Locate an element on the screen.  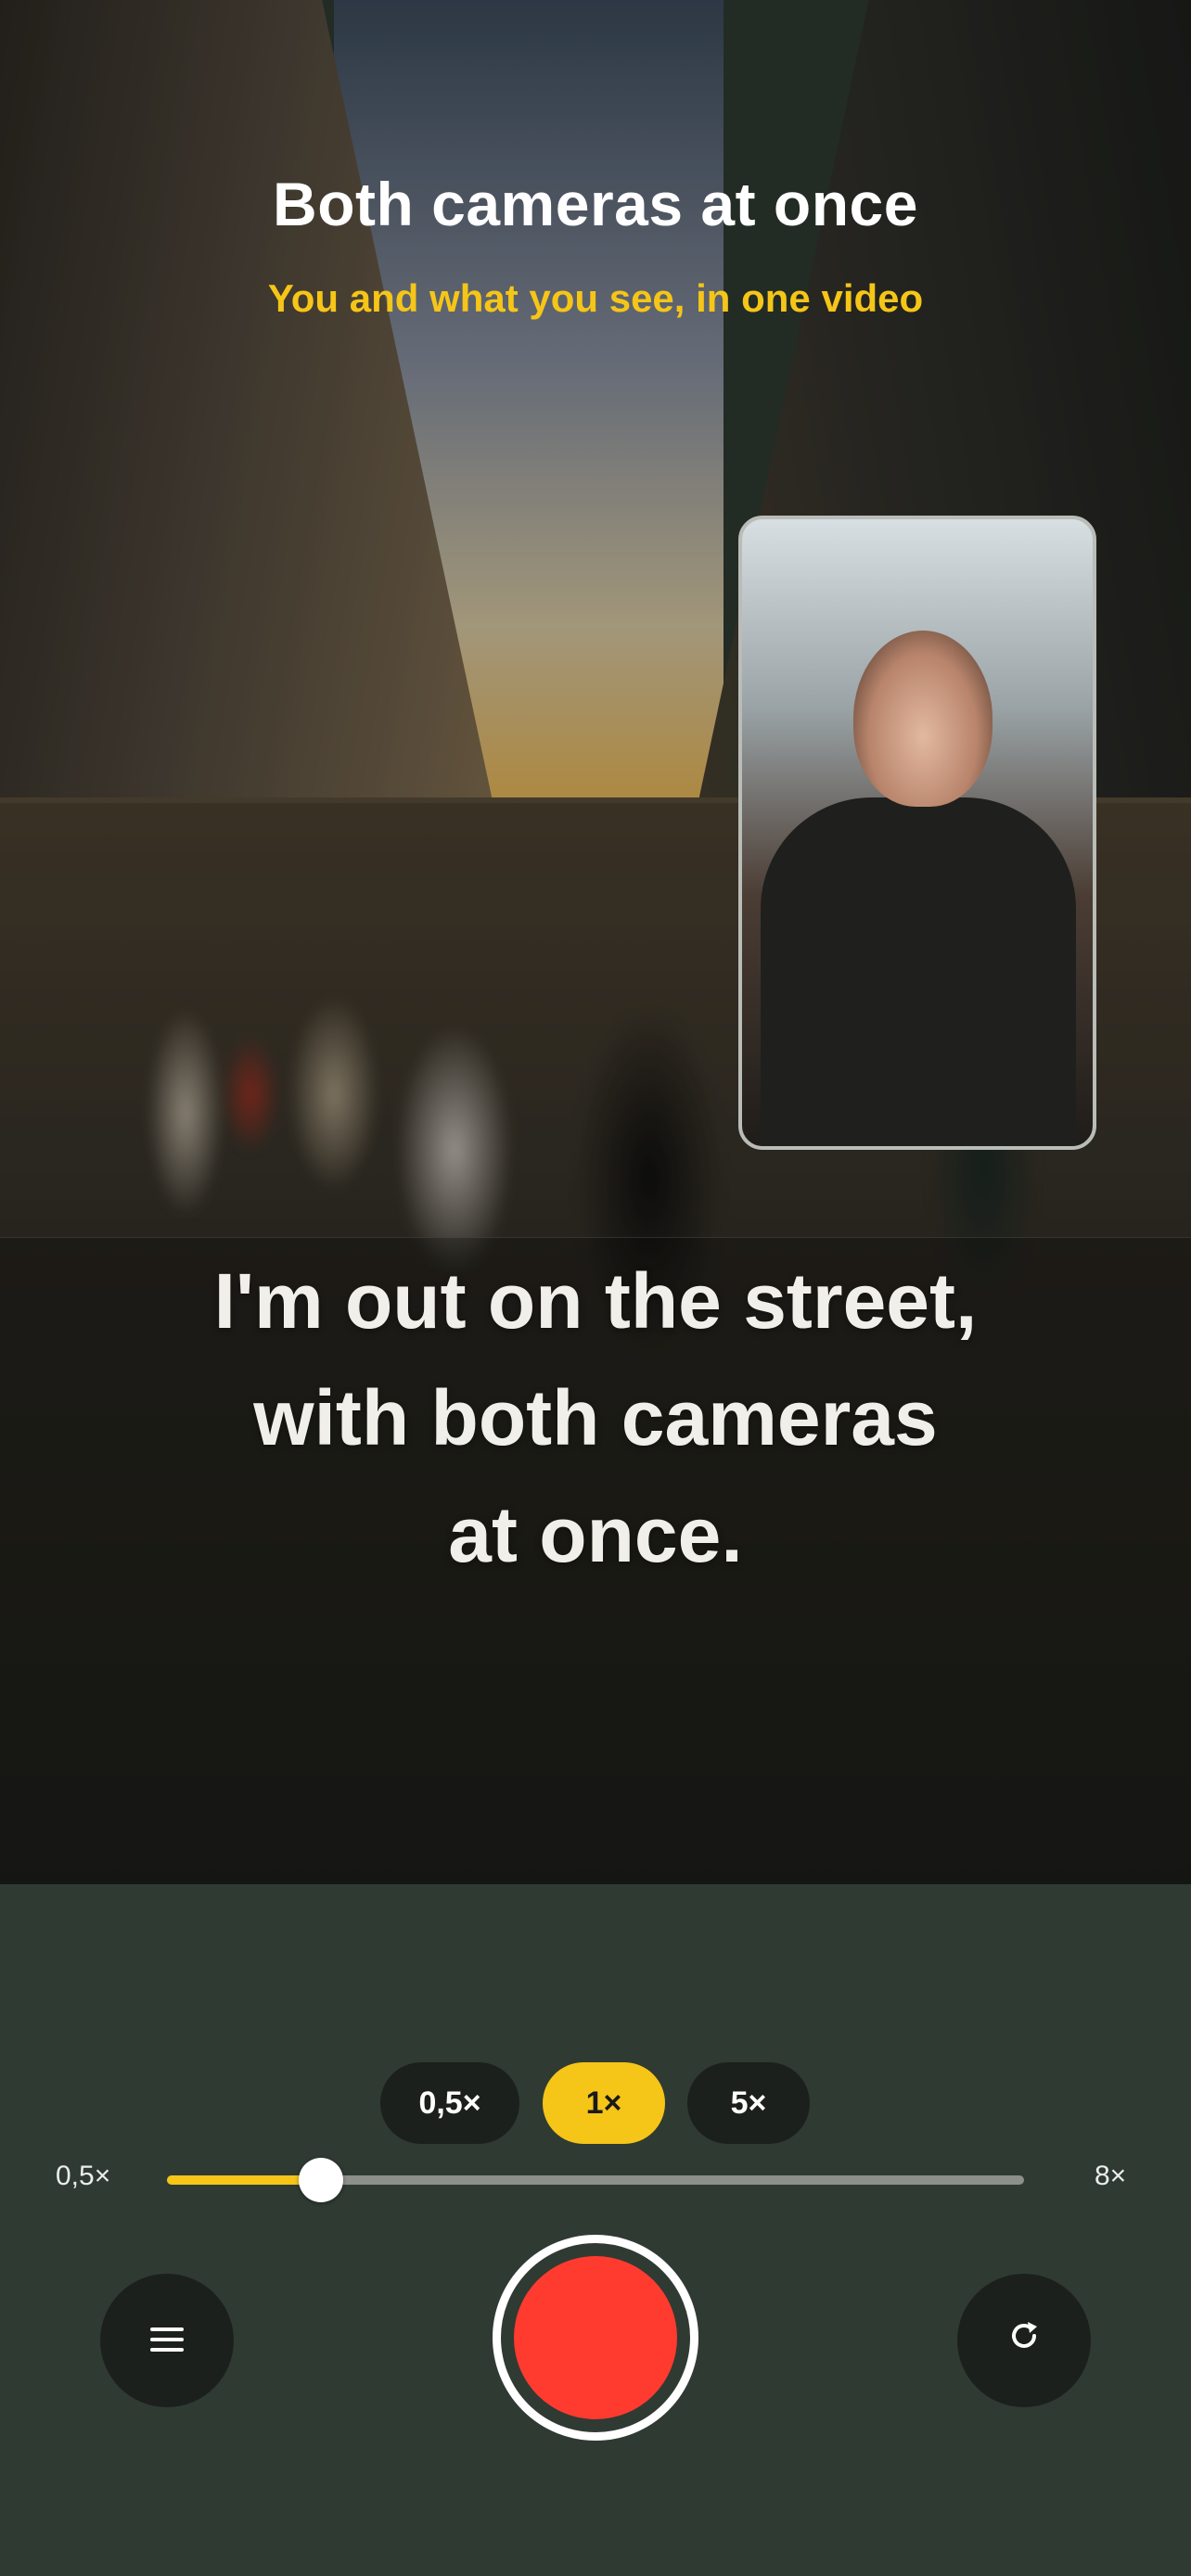
caption-line-2: with both cameras is located at coordinates (595, 1418).